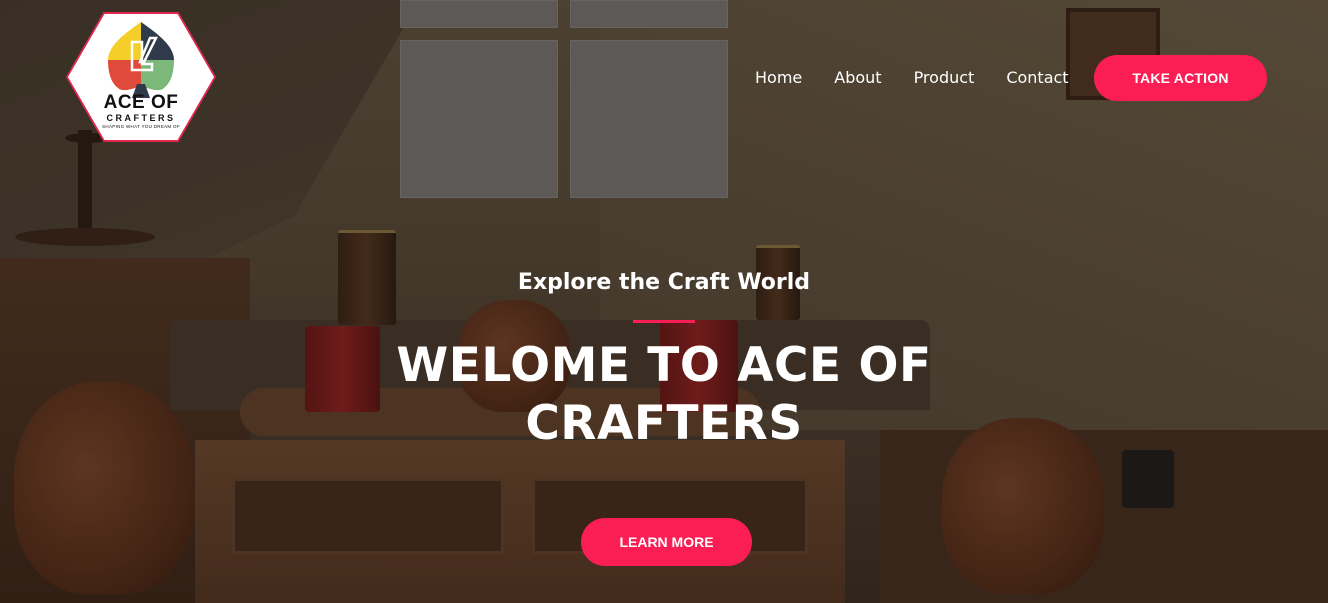  I want to click on spade-chair-logo-icon, so click(141, 60).